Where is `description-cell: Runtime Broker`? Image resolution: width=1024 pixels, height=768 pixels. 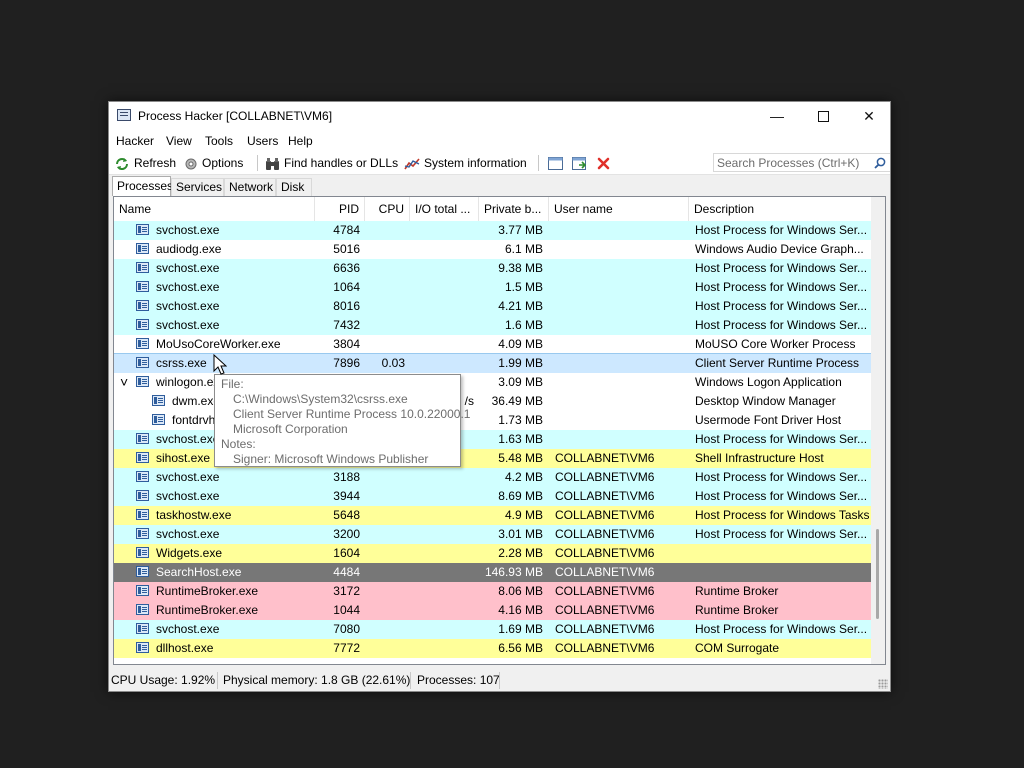 description-cell: Runtime Broker is located at coordinates (737, 591).